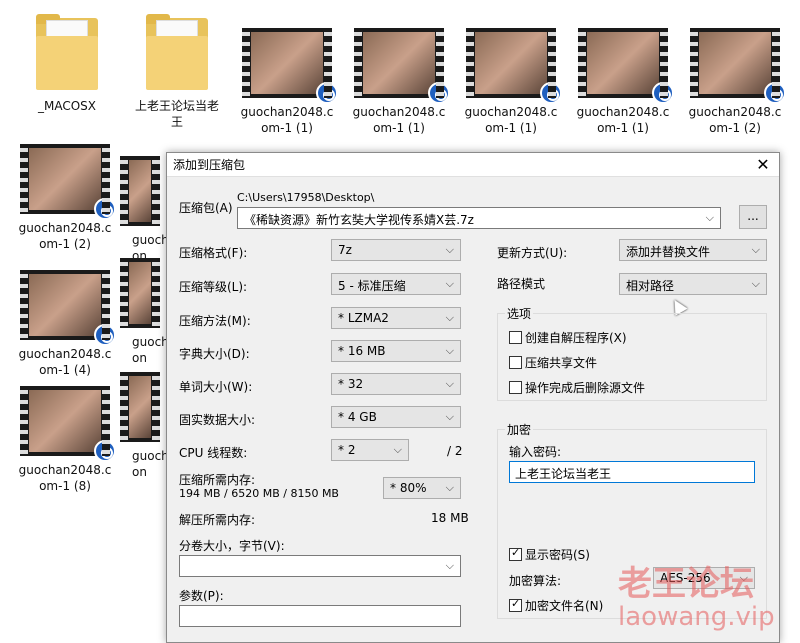 The height and width of the screenshot is (643, 800). Describe the element at coordinates (232, 546) in the screenshot. I see `split-label: 分卷大小，字节(V):` at that location.